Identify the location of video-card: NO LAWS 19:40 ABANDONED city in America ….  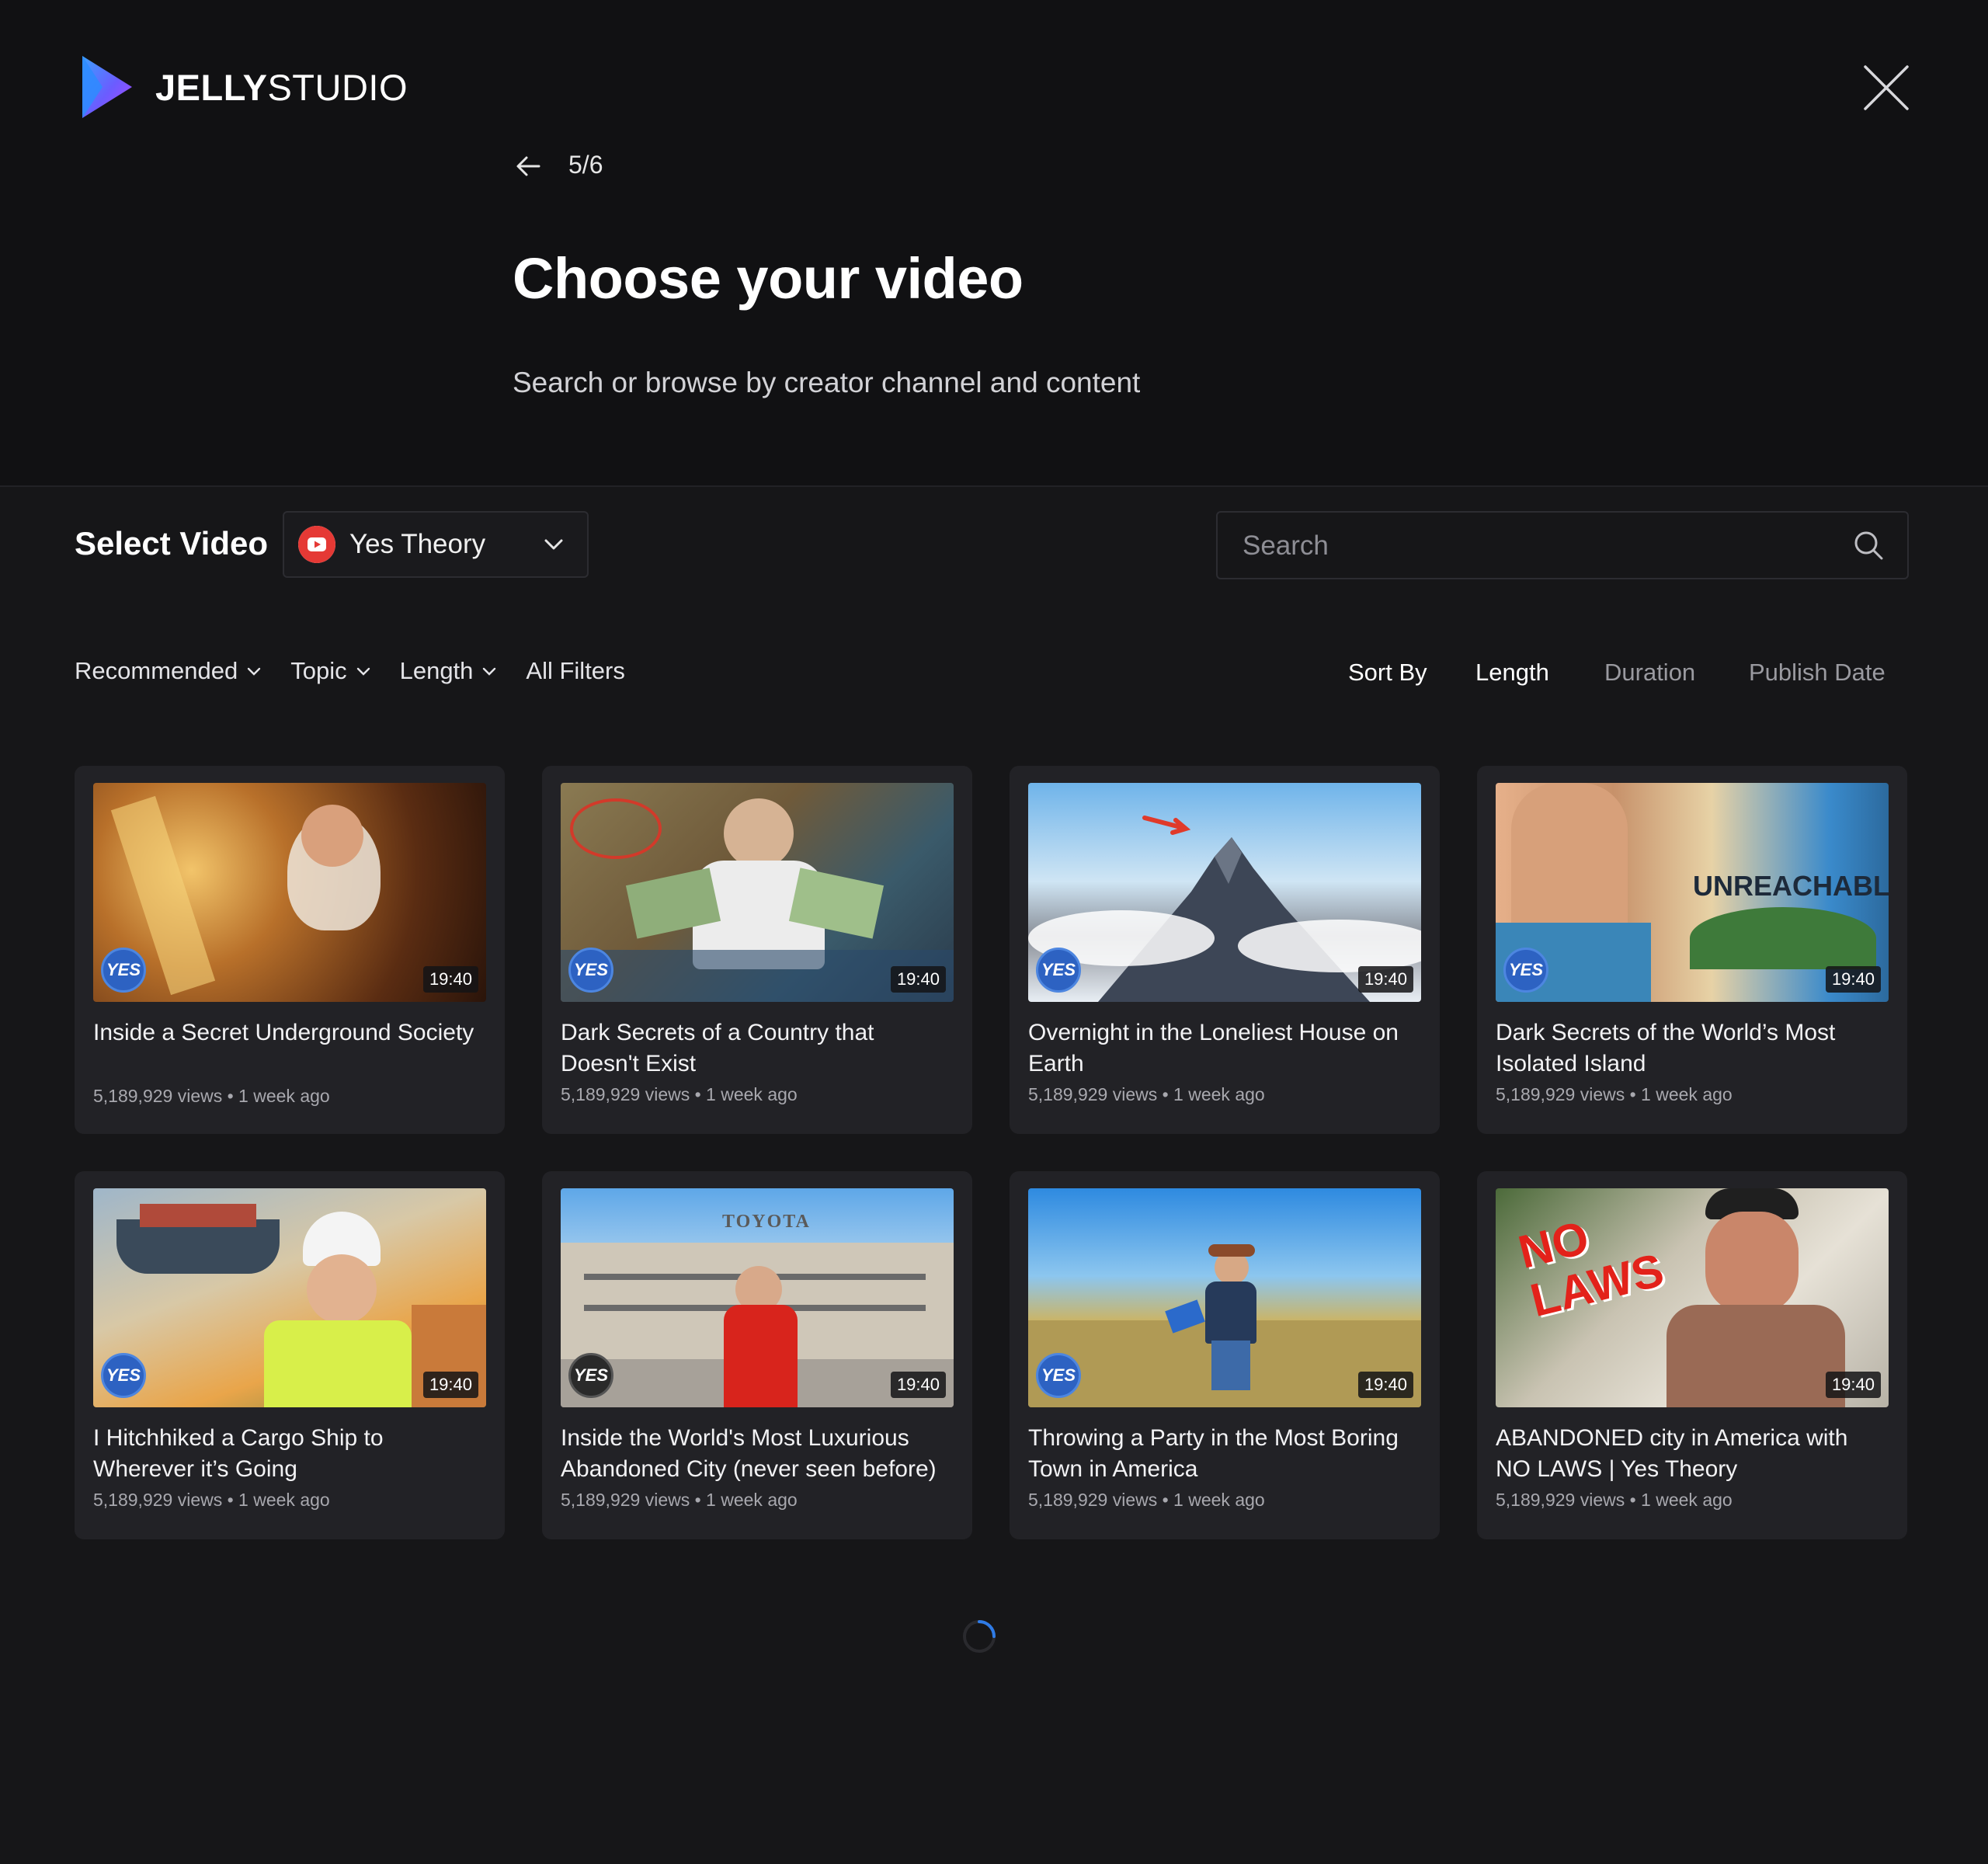
(1692, 1355).